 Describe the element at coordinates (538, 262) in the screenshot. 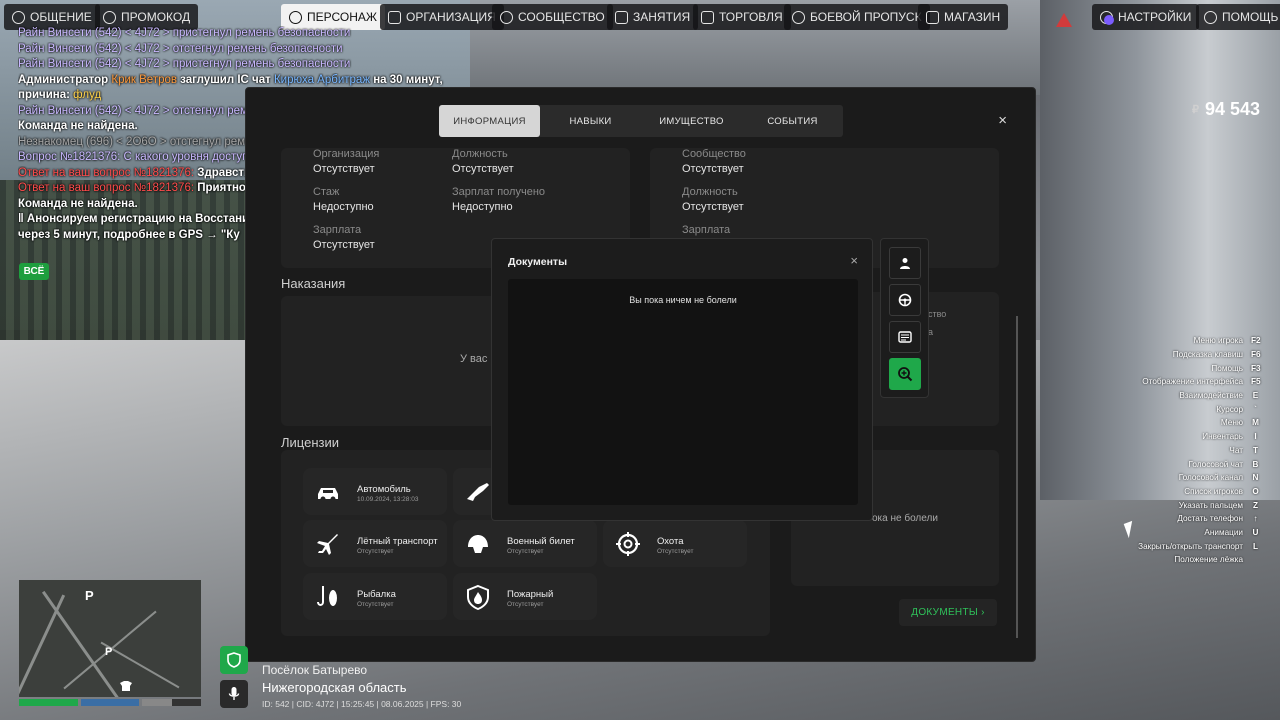

I see `modal-title: Документы` at that location.